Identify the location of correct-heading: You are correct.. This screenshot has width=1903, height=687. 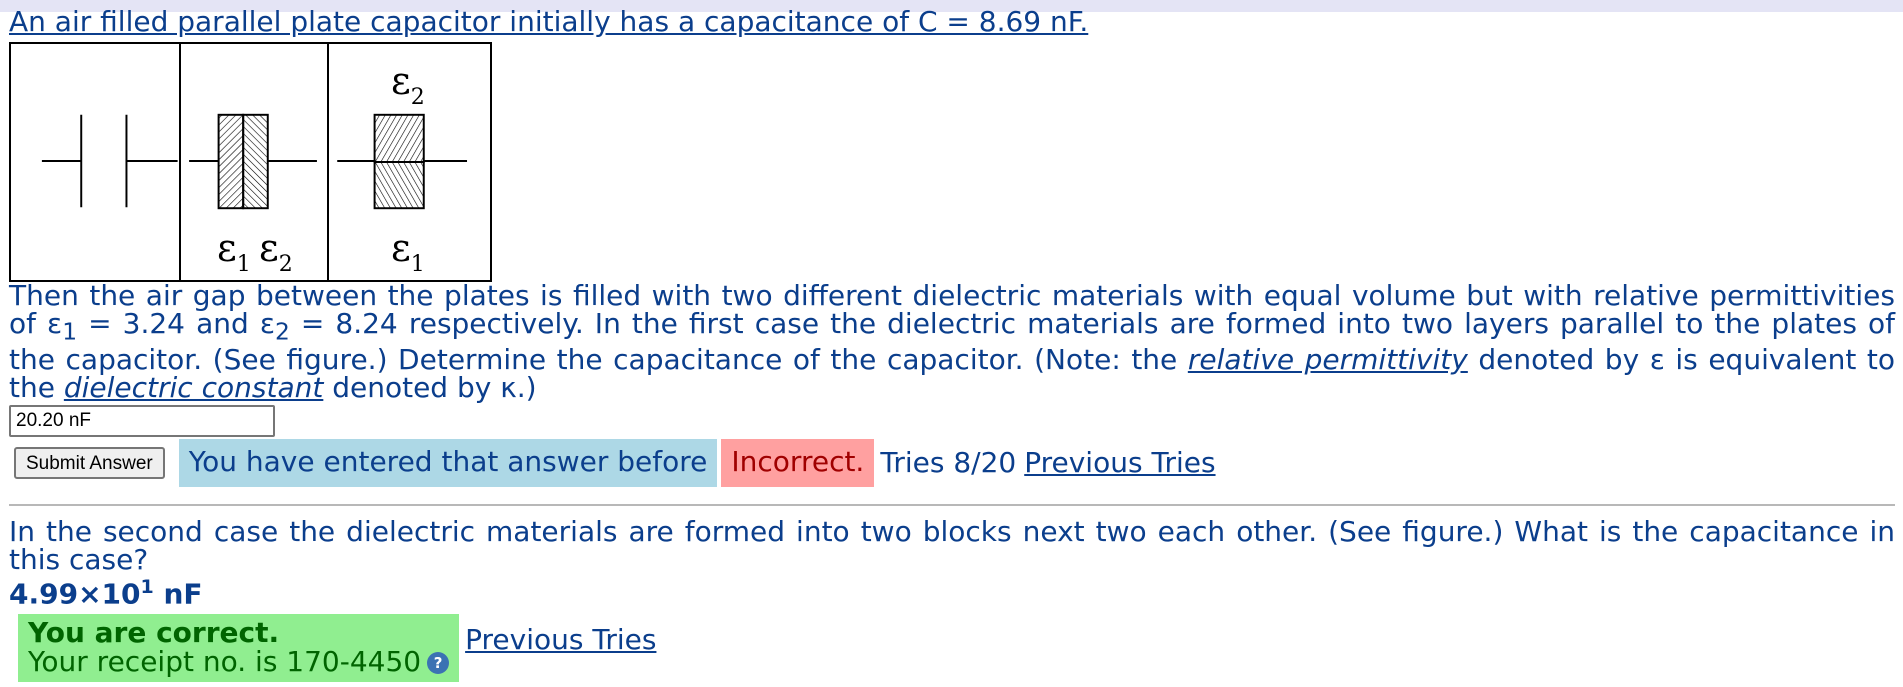
(154, 632).